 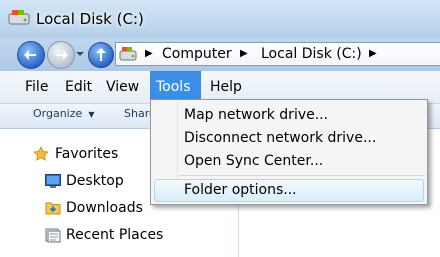 What do you see at coordinates (53, 208) in the screenshot?
I see `downloads-folder-icon` at bounding box center [53, 208].